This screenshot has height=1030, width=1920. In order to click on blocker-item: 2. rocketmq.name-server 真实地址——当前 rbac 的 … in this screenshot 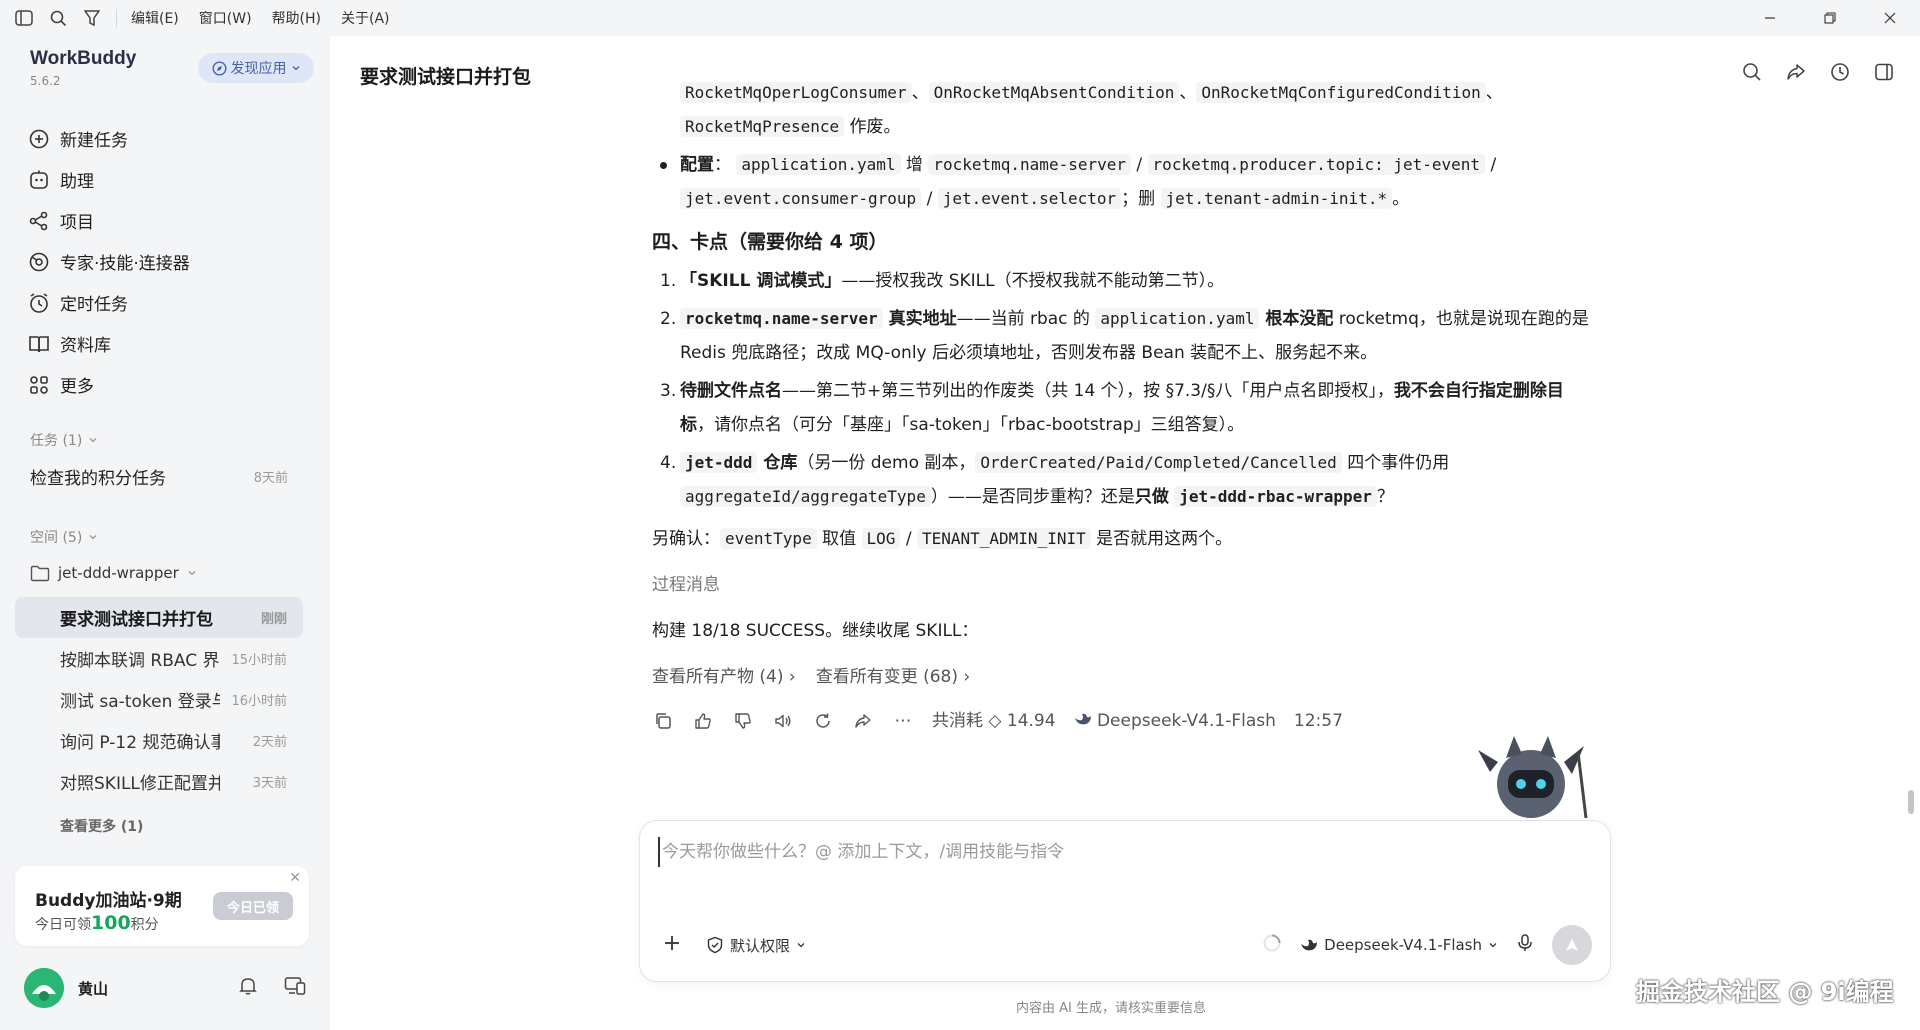, I will do `click(1122, 336)`.